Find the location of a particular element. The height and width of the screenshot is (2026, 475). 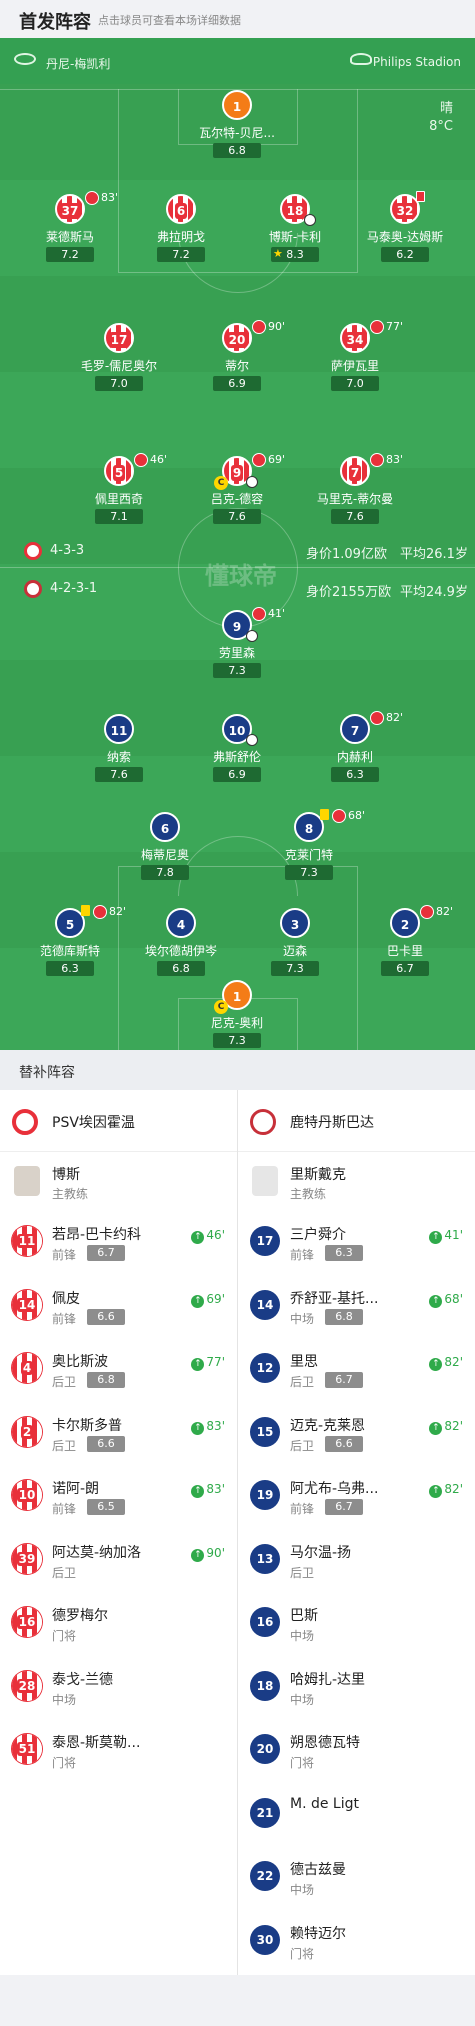

sub-name: 诺阿-朗 is located at coordinates (76, 1489).